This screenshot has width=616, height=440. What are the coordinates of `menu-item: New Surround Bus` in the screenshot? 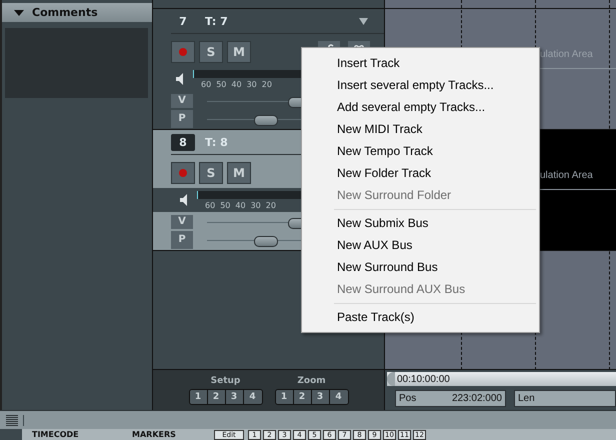 It's located at (420, 267).